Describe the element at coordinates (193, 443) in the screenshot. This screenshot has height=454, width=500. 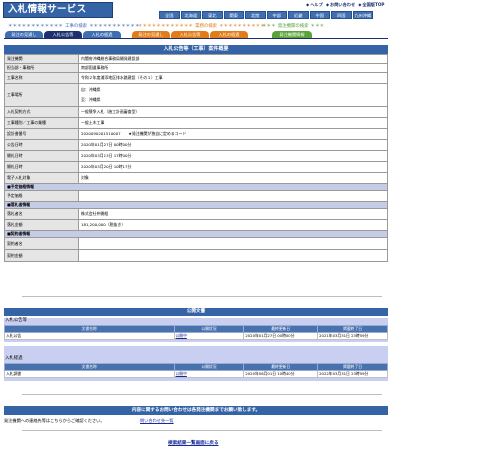
I see `back-to-results-link: 検索結果一覧画面に戻る` at that location.